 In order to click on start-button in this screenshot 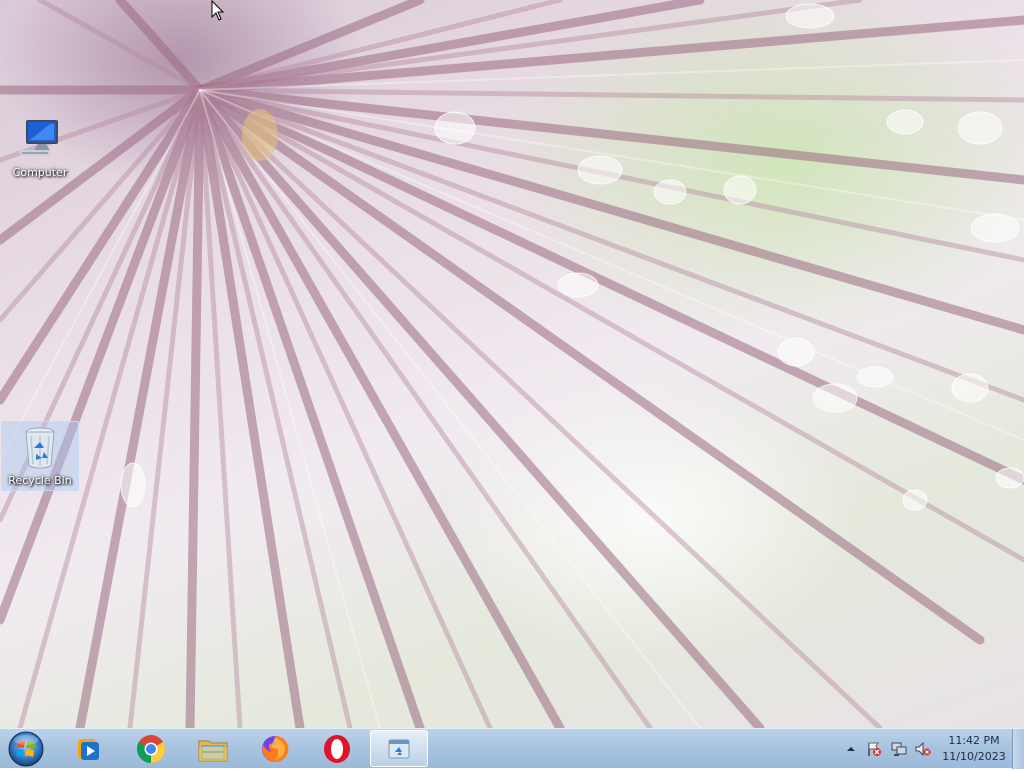, I will do `click(26, 749)`.